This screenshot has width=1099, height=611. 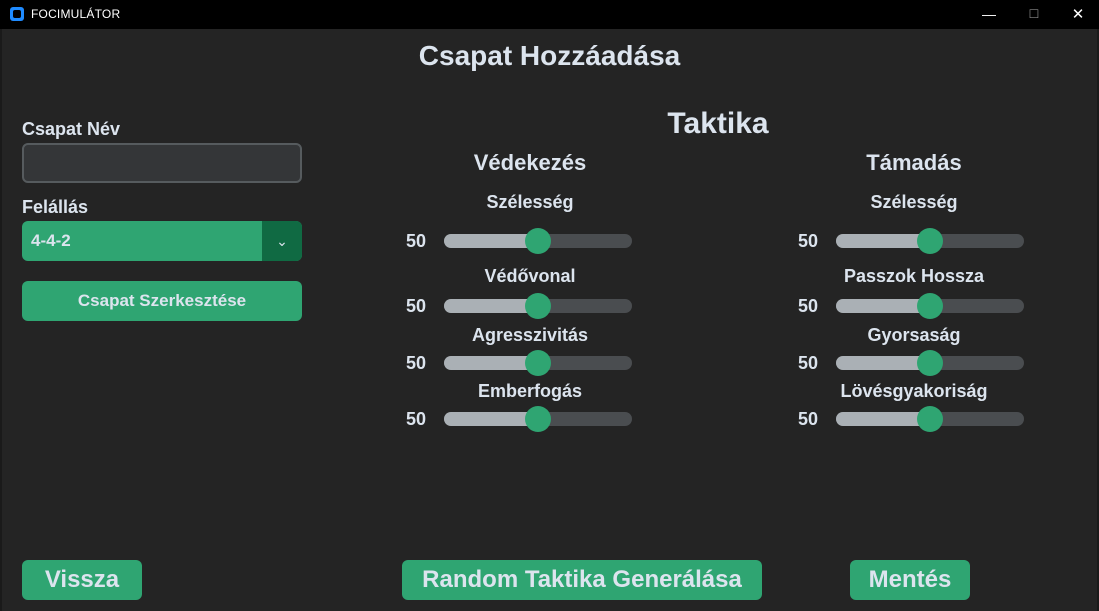 I want to click on defense-line-slider, so click(x=538, y=306).